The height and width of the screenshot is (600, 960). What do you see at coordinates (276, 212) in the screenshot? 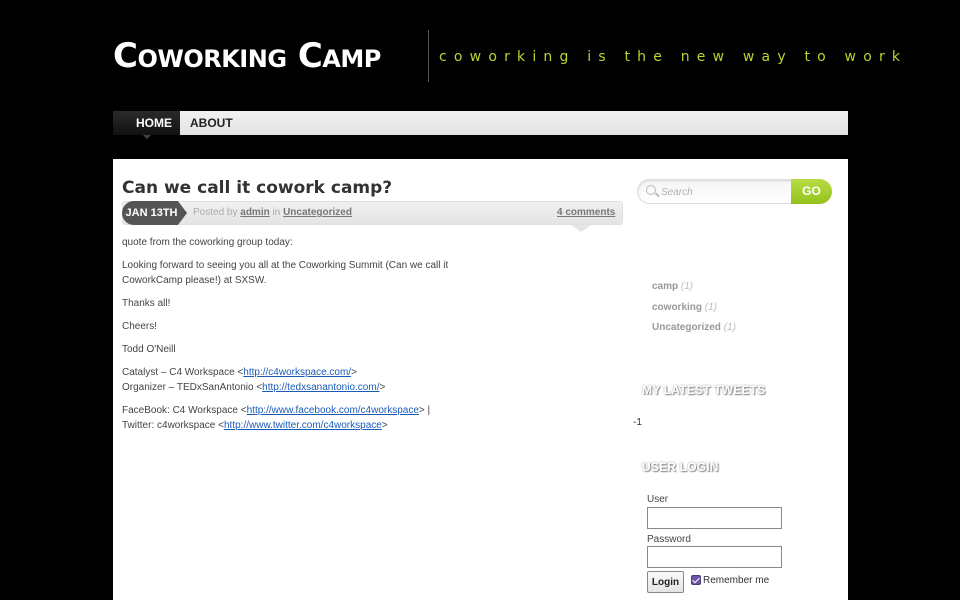
I see `in-label: in` at bounding box center [276, 212].